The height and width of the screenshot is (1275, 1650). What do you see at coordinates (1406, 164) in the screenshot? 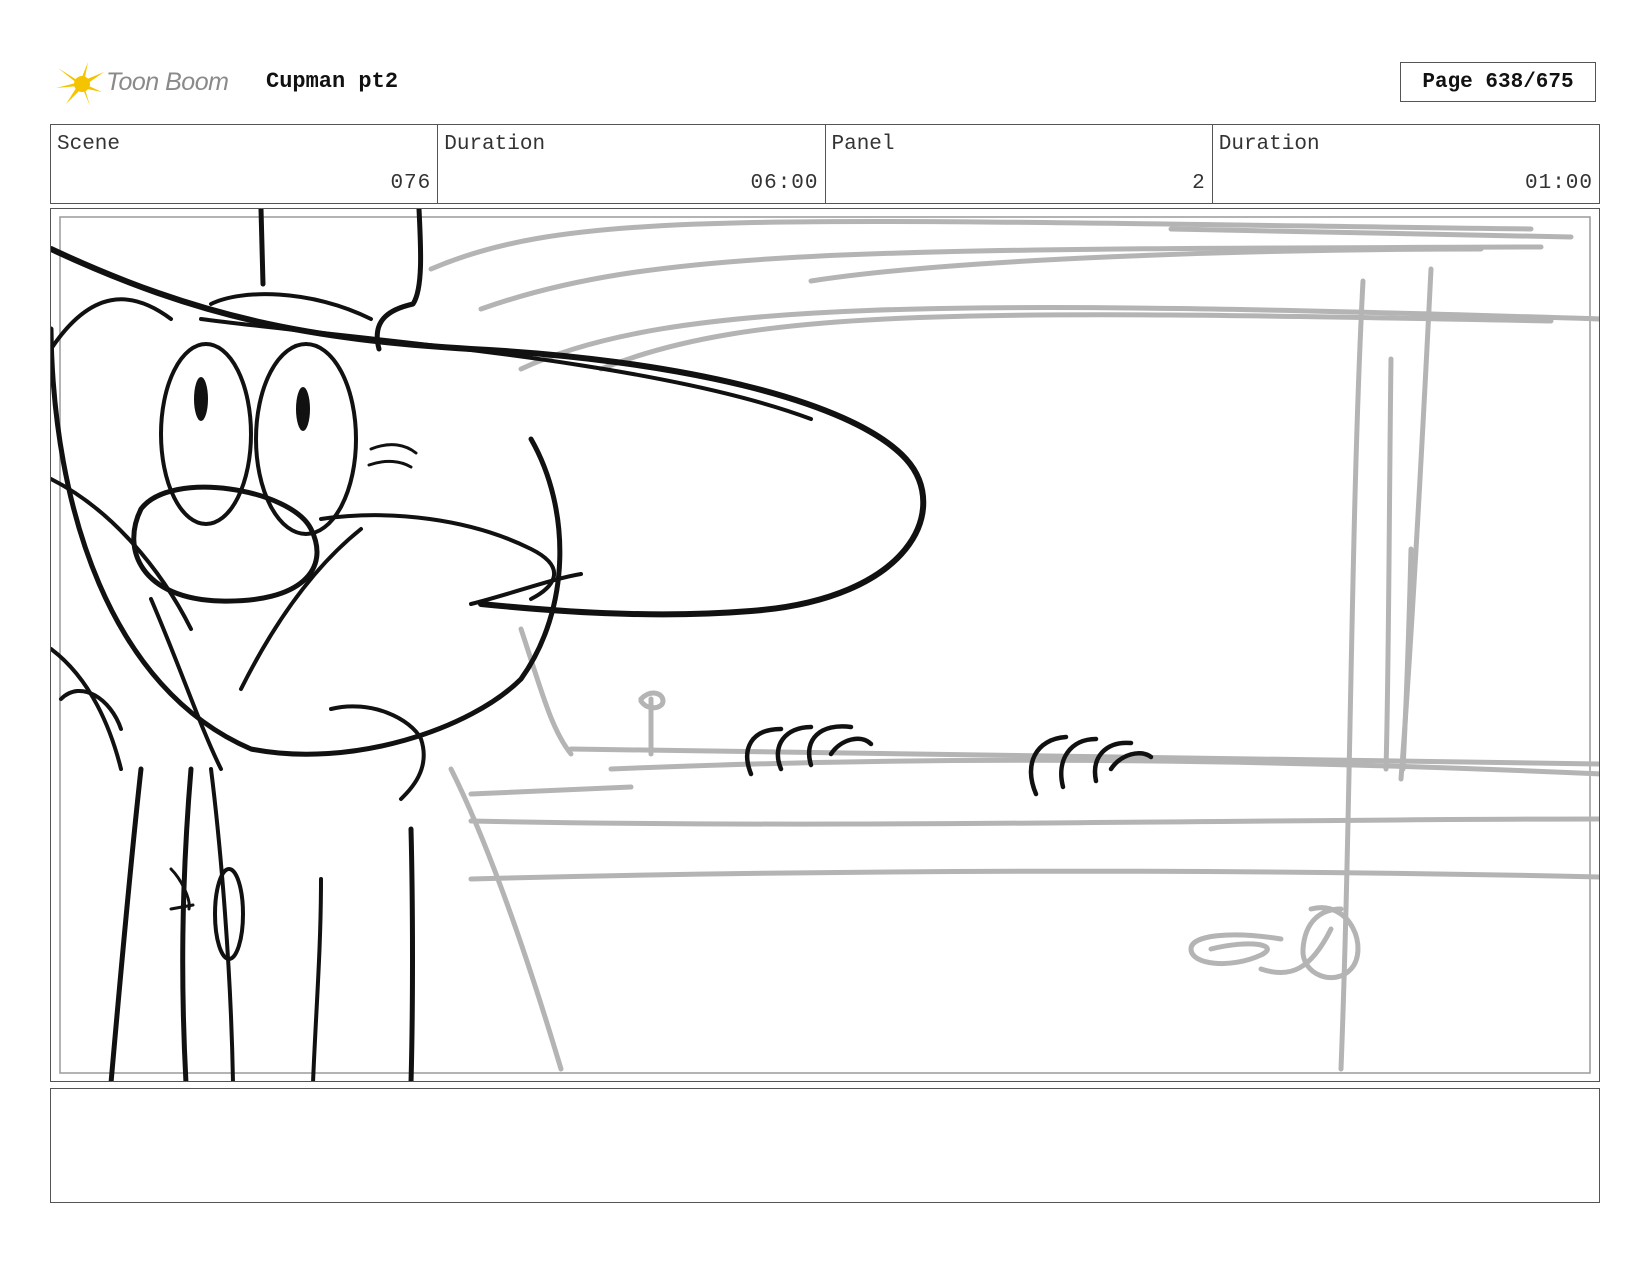
I see `panel-duration-cell: Duration 01:00` at bounding box center [1406, 164].